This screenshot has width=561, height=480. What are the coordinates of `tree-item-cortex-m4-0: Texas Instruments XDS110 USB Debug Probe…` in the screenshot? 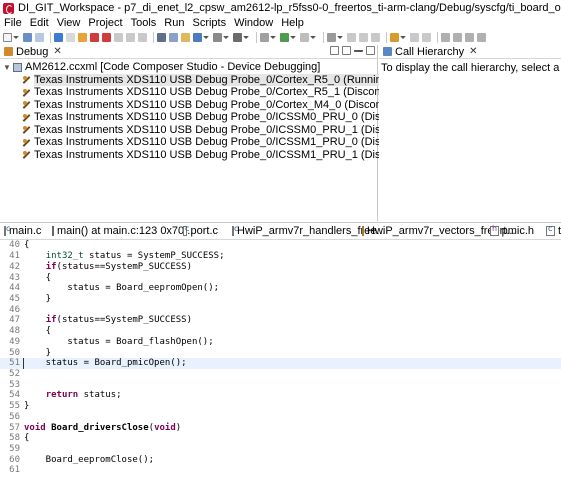 It's located at (236, 105).